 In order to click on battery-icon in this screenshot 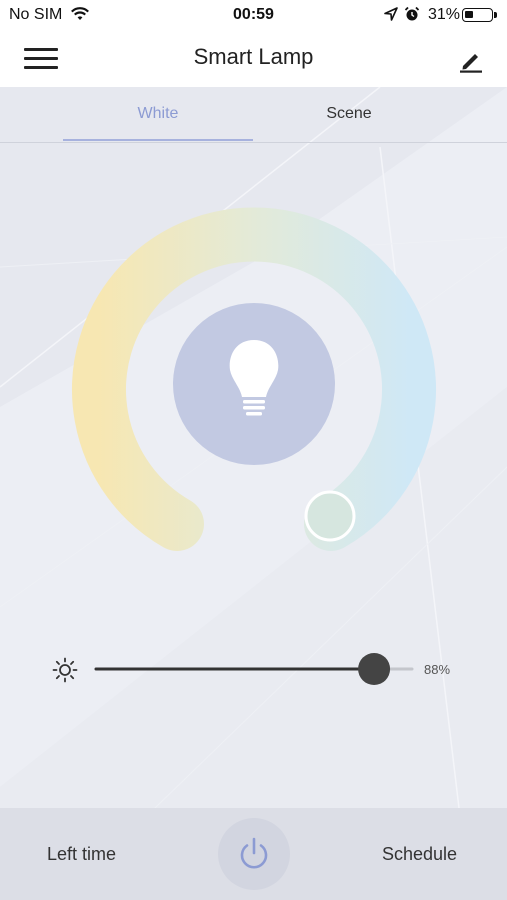, I will do `click(479, 15)`.